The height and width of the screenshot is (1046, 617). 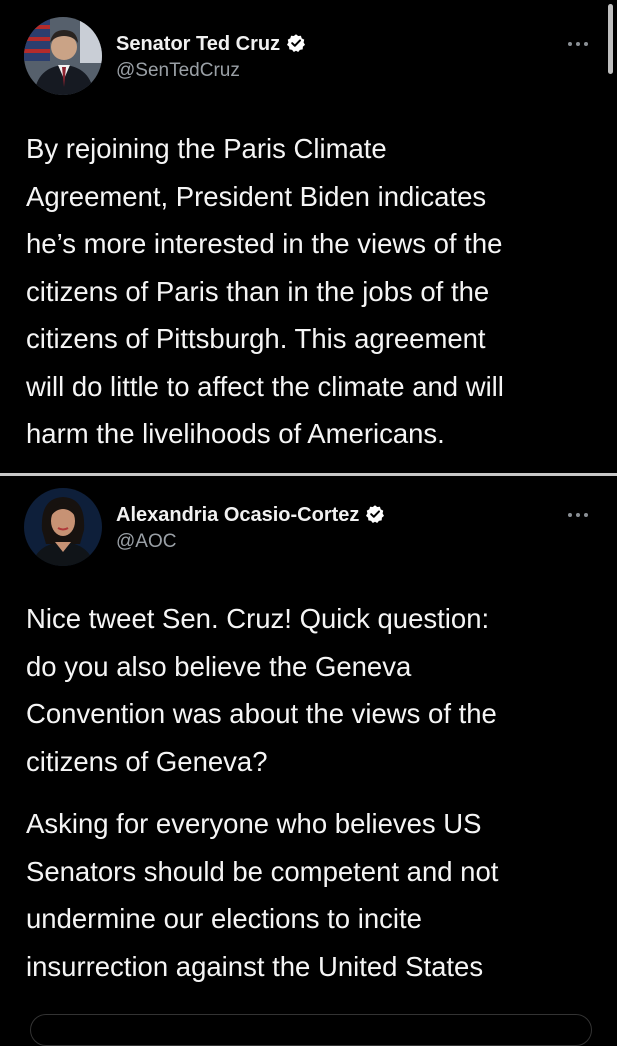 I want to click on author-name-row: Senator Ted Cruz, so click(x=211, y=44).